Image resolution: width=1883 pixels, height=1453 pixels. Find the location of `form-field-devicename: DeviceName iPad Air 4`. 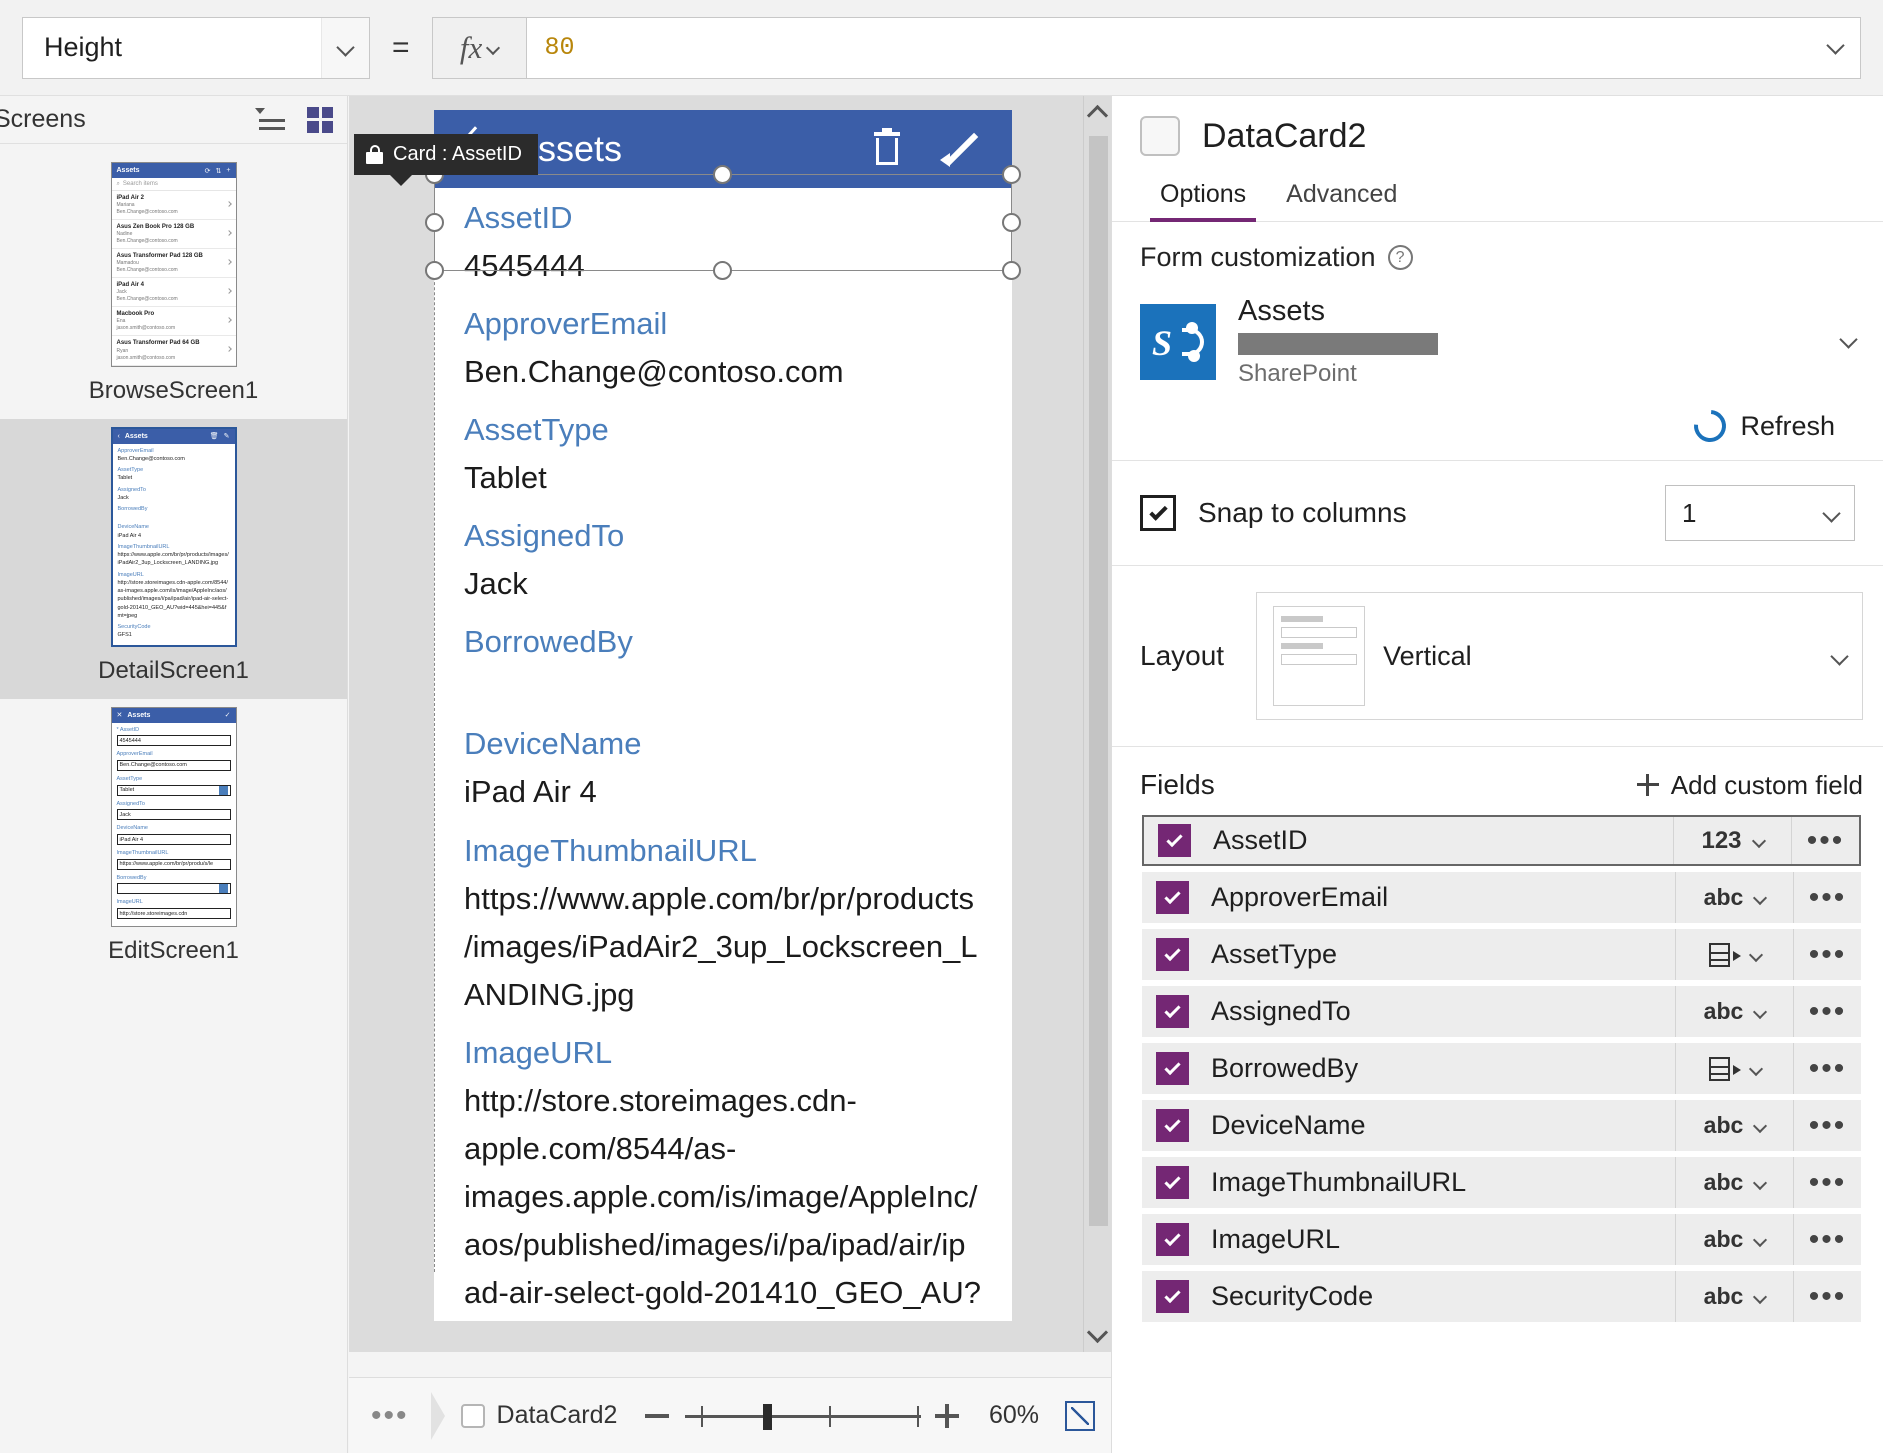

form-field-devicename: DeviceName iPad Air 4 is located at coordinates (723, 767).